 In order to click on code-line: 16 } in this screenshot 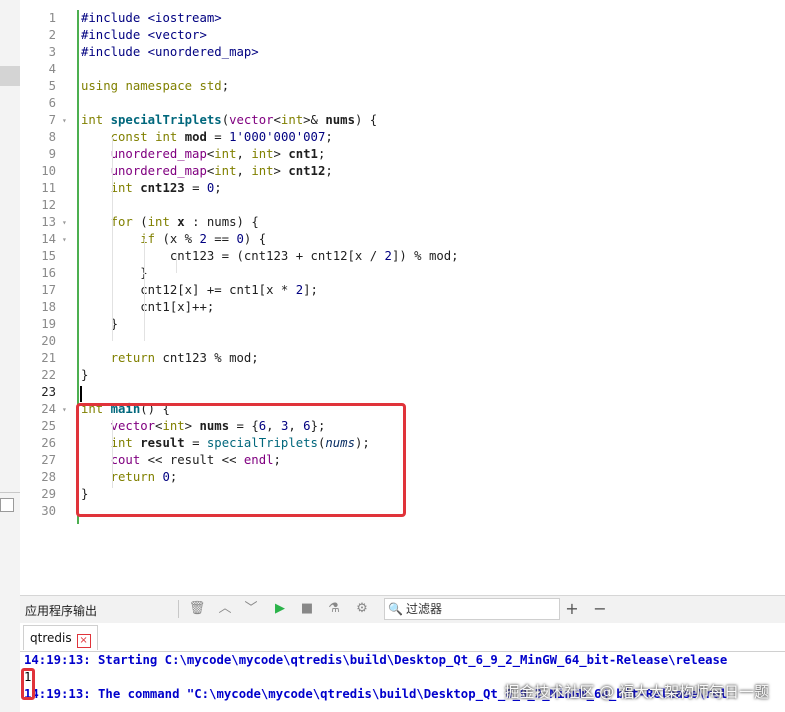, I will do `click(402, 273)`.